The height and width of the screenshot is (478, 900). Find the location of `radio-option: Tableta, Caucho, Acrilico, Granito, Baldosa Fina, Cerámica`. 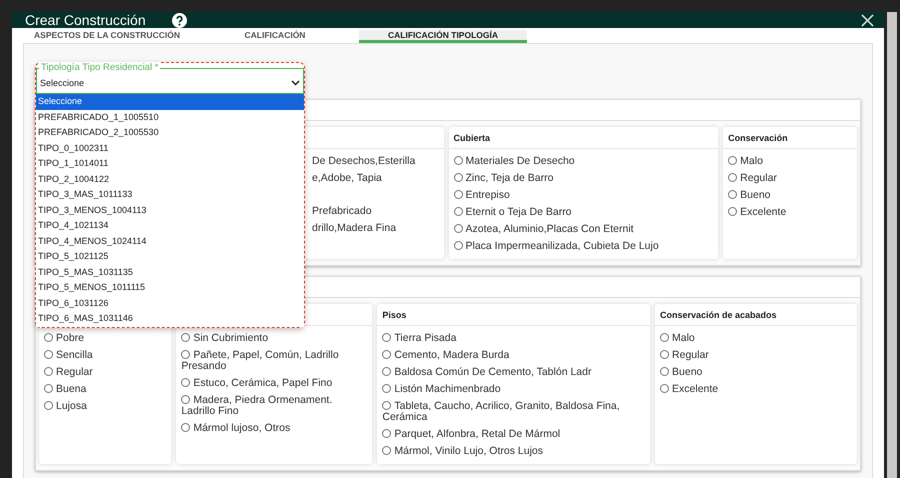

radio-option: Tableta, Caucho, Acrilico, Granito, Baldosa Fina, Cerámica is located at coordinates (514, 412).